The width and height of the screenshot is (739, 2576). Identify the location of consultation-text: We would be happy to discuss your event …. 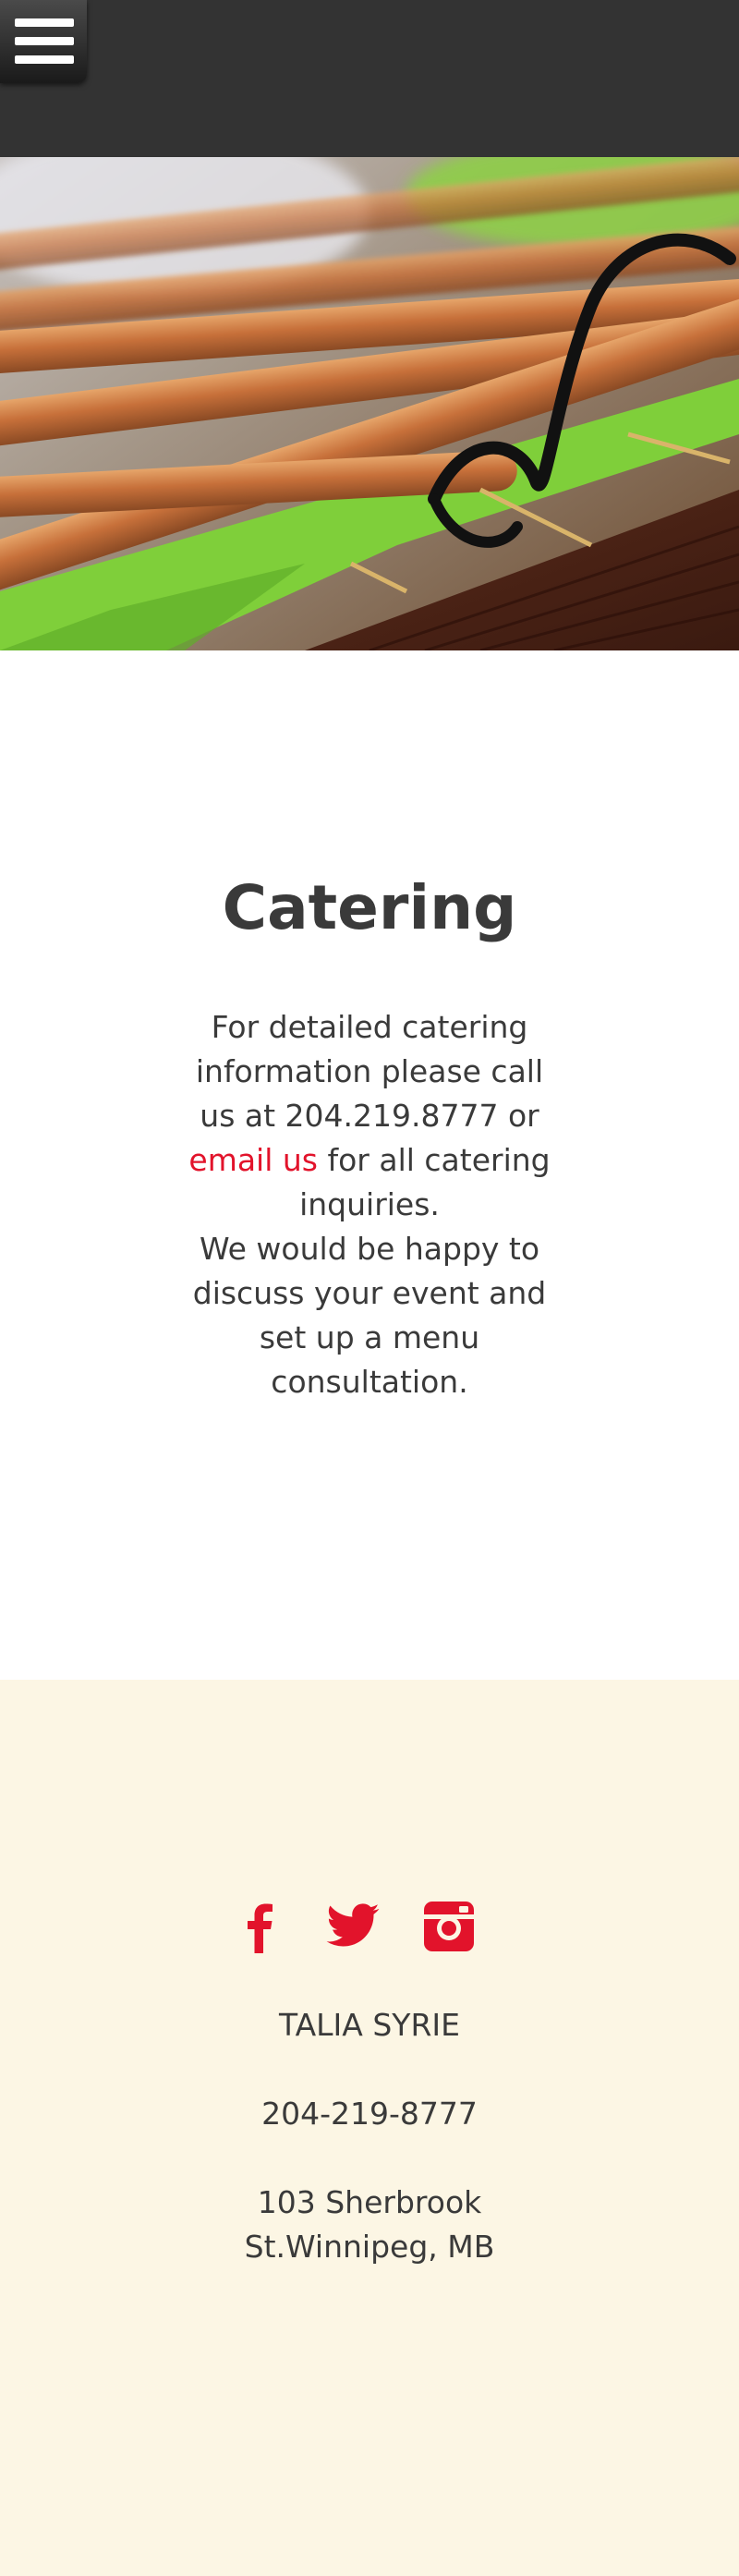
(369, 1315).